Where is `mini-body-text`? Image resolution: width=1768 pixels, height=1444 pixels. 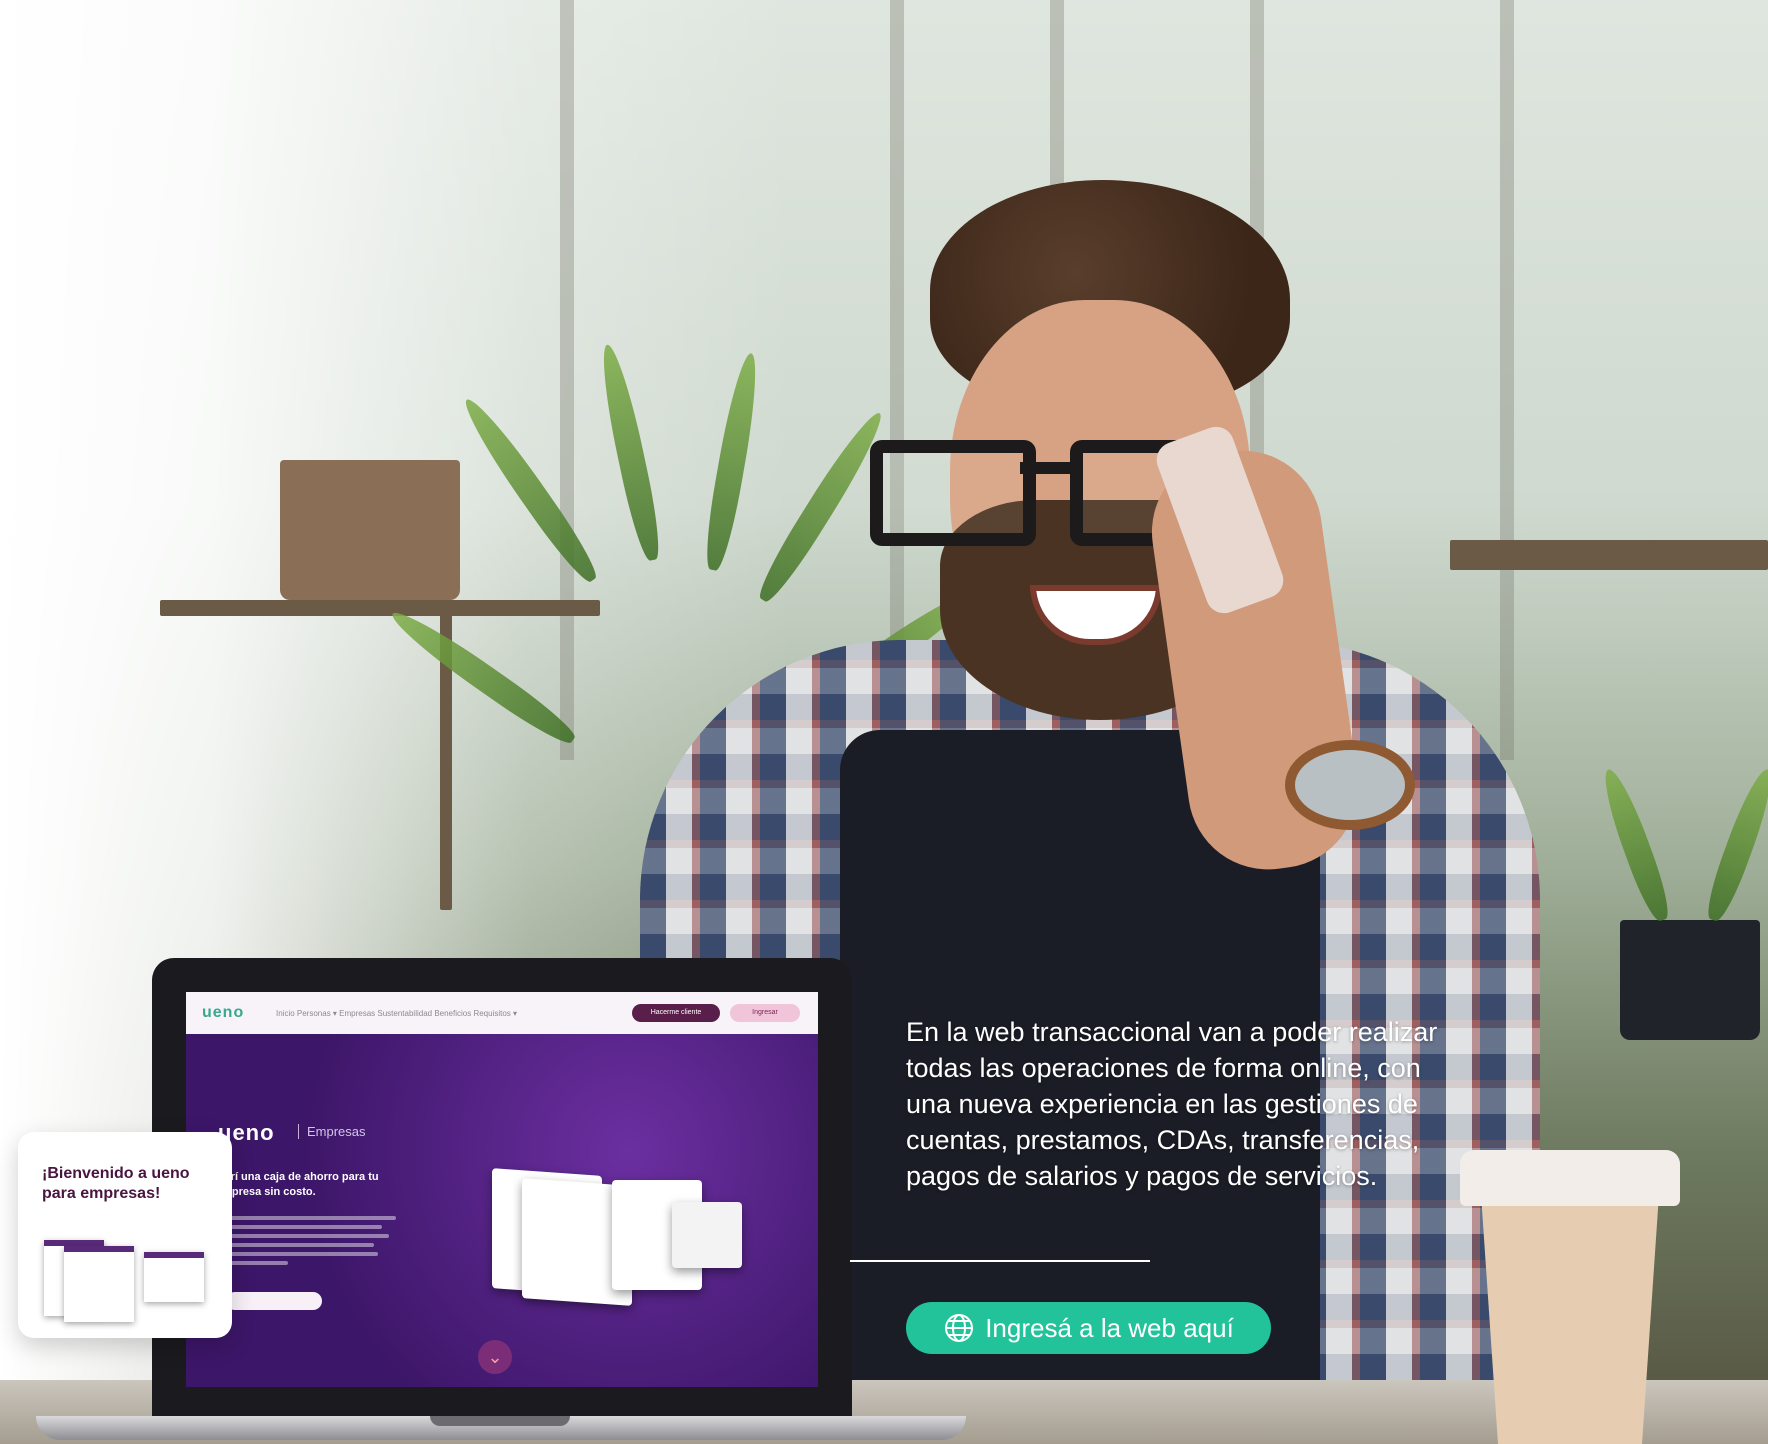 mini-body-text is located at coordinates (306, 1243).